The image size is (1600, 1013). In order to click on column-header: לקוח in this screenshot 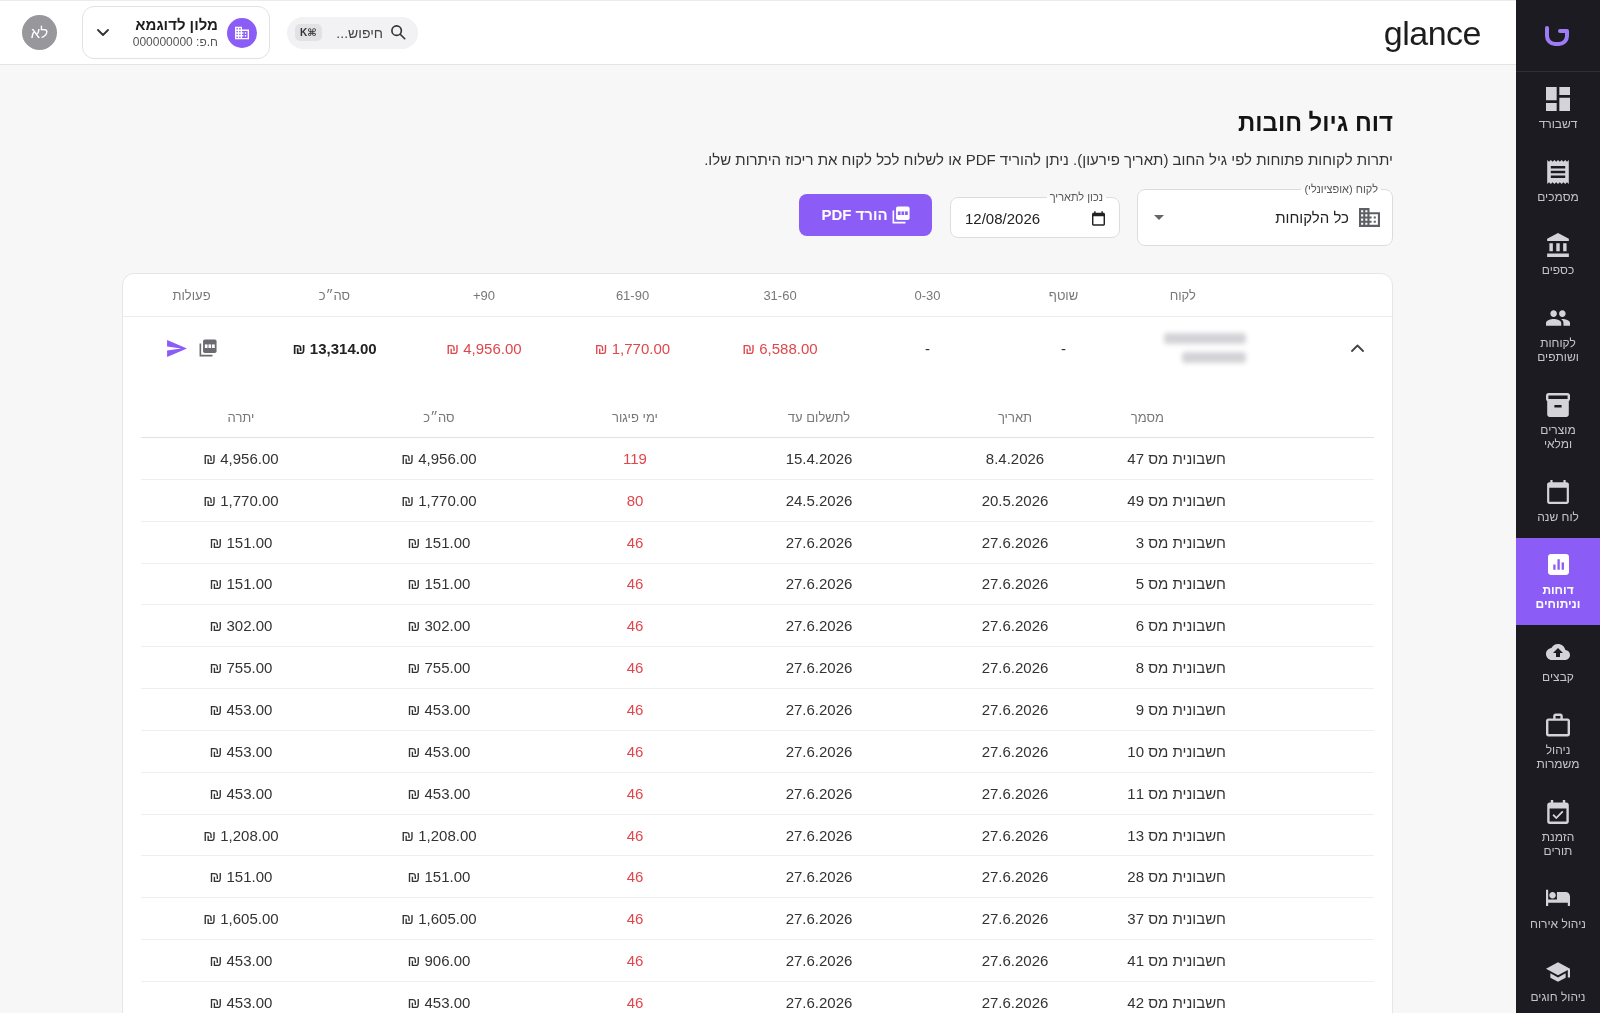, I will do `click(1182, 295)`.